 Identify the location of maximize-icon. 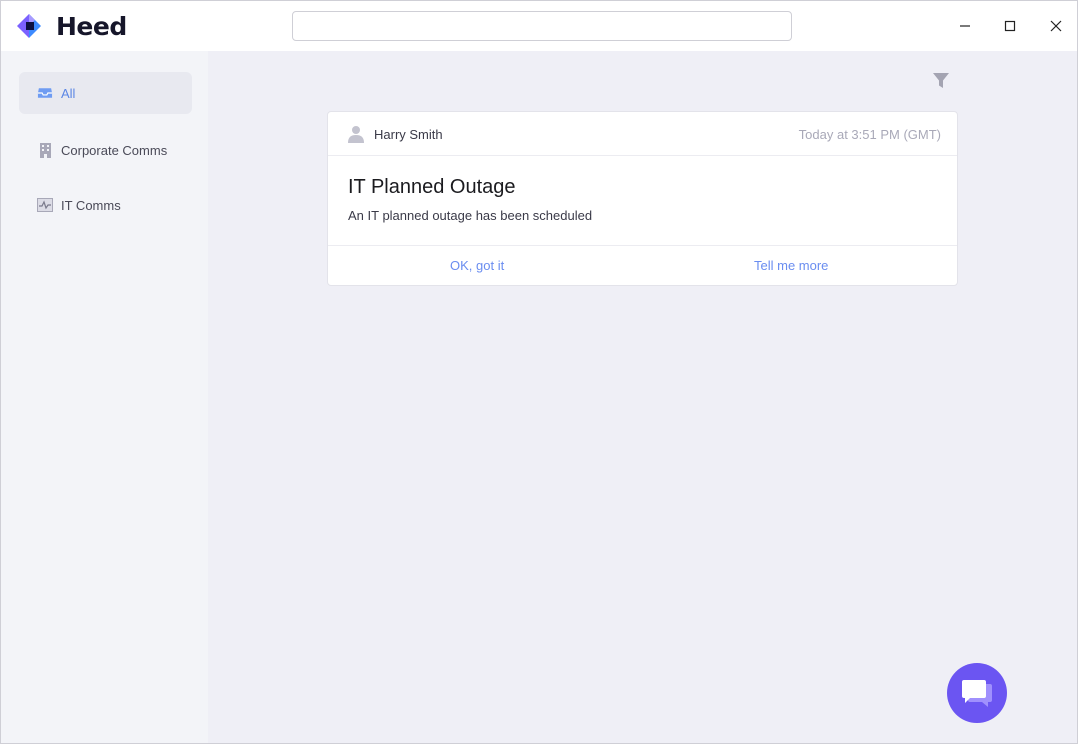
(1010, 26).